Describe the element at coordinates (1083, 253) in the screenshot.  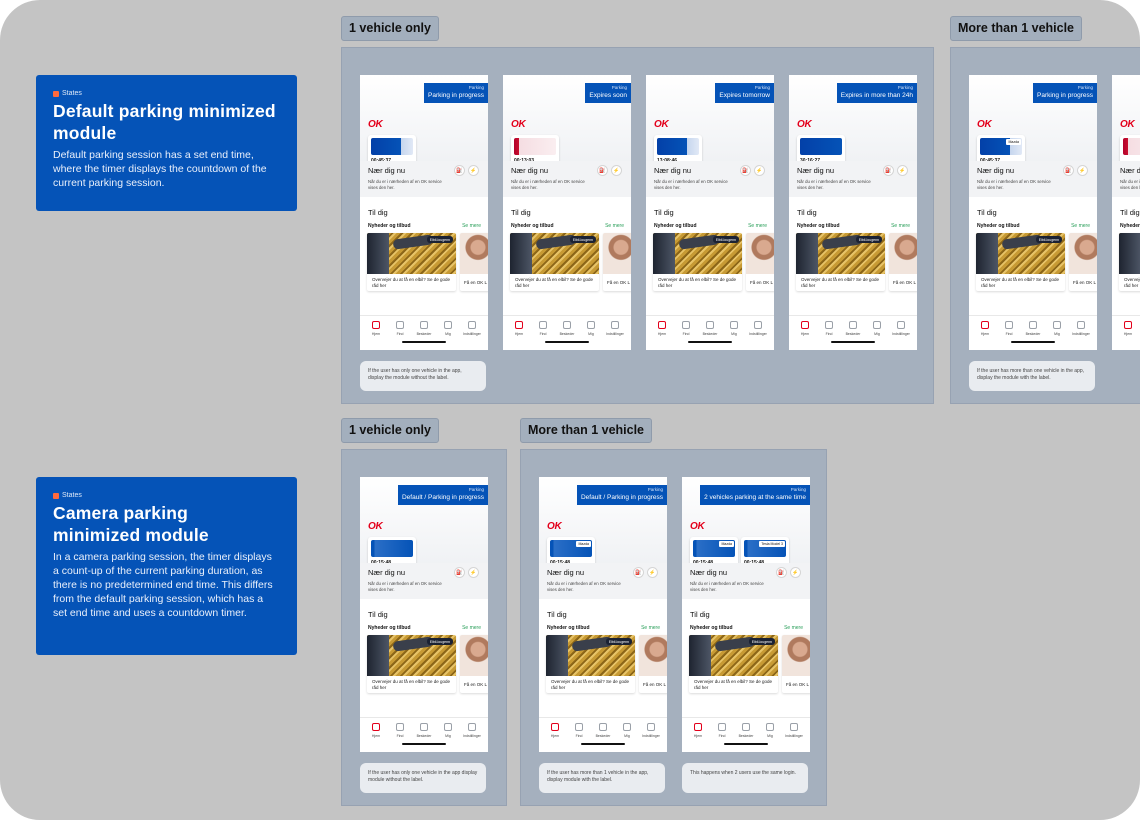
I see `news-image` at that location.